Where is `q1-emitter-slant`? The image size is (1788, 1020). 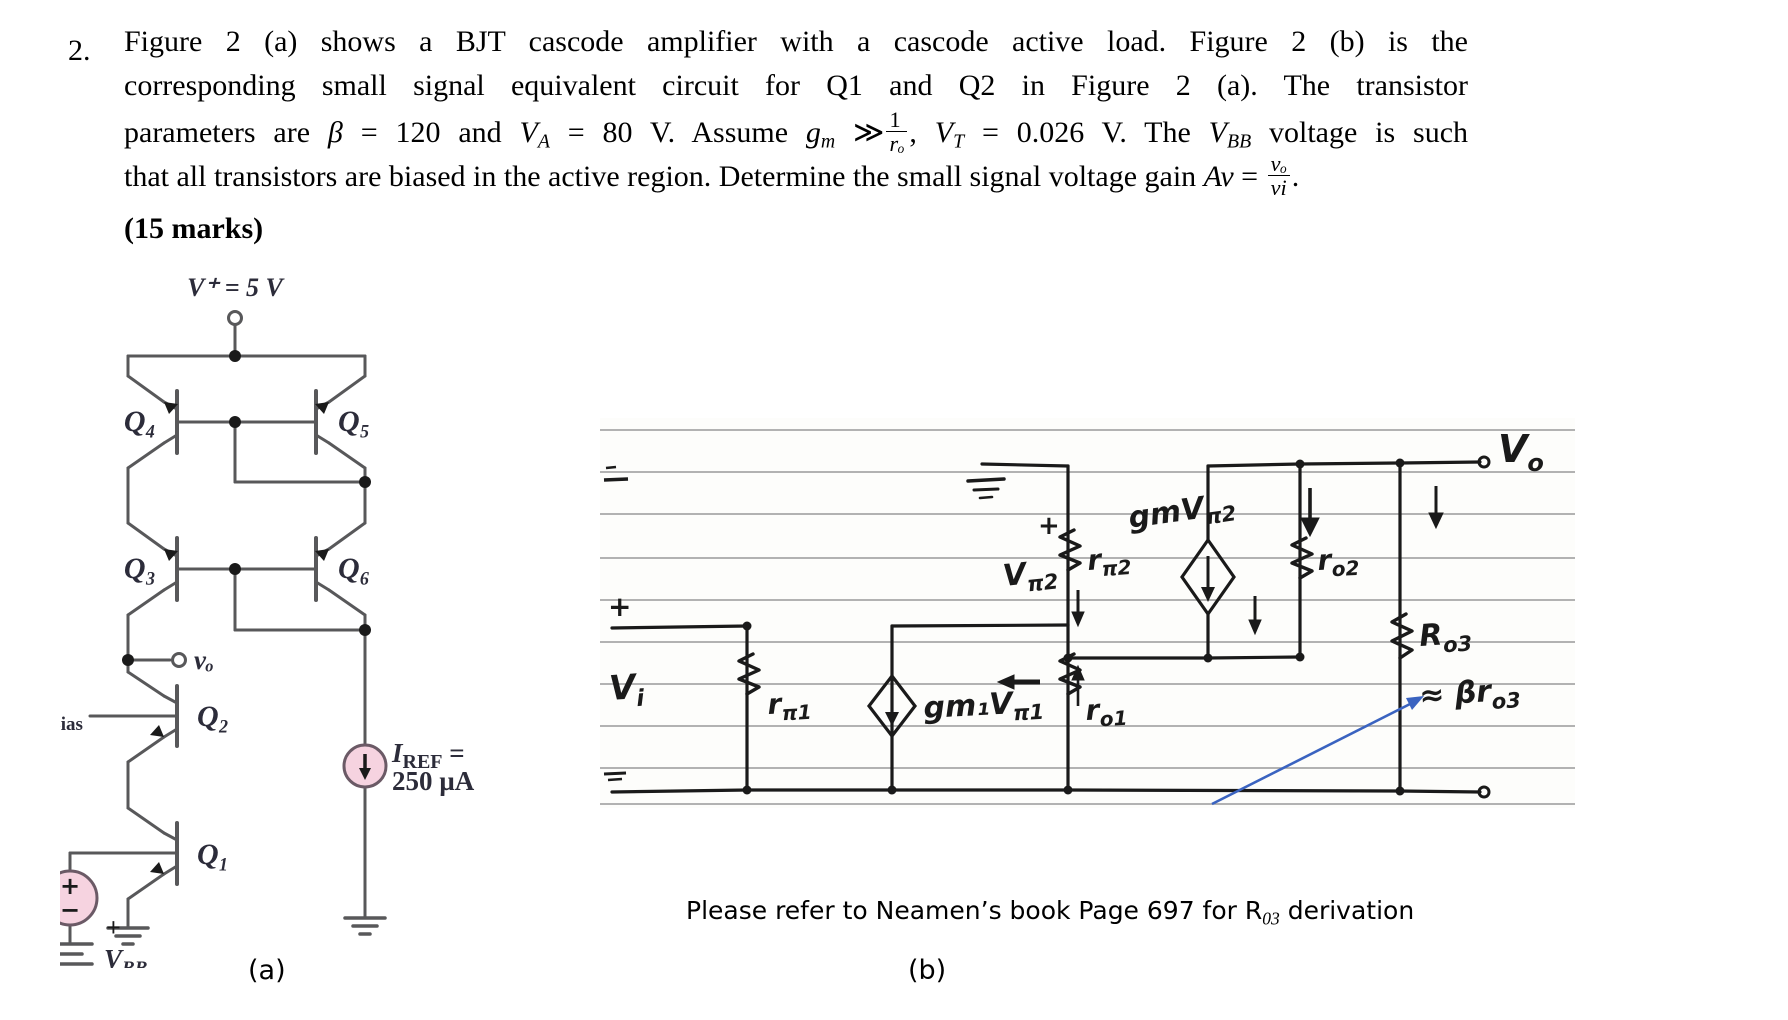
q1-emitter-slant is located at coordinates (146, 886).